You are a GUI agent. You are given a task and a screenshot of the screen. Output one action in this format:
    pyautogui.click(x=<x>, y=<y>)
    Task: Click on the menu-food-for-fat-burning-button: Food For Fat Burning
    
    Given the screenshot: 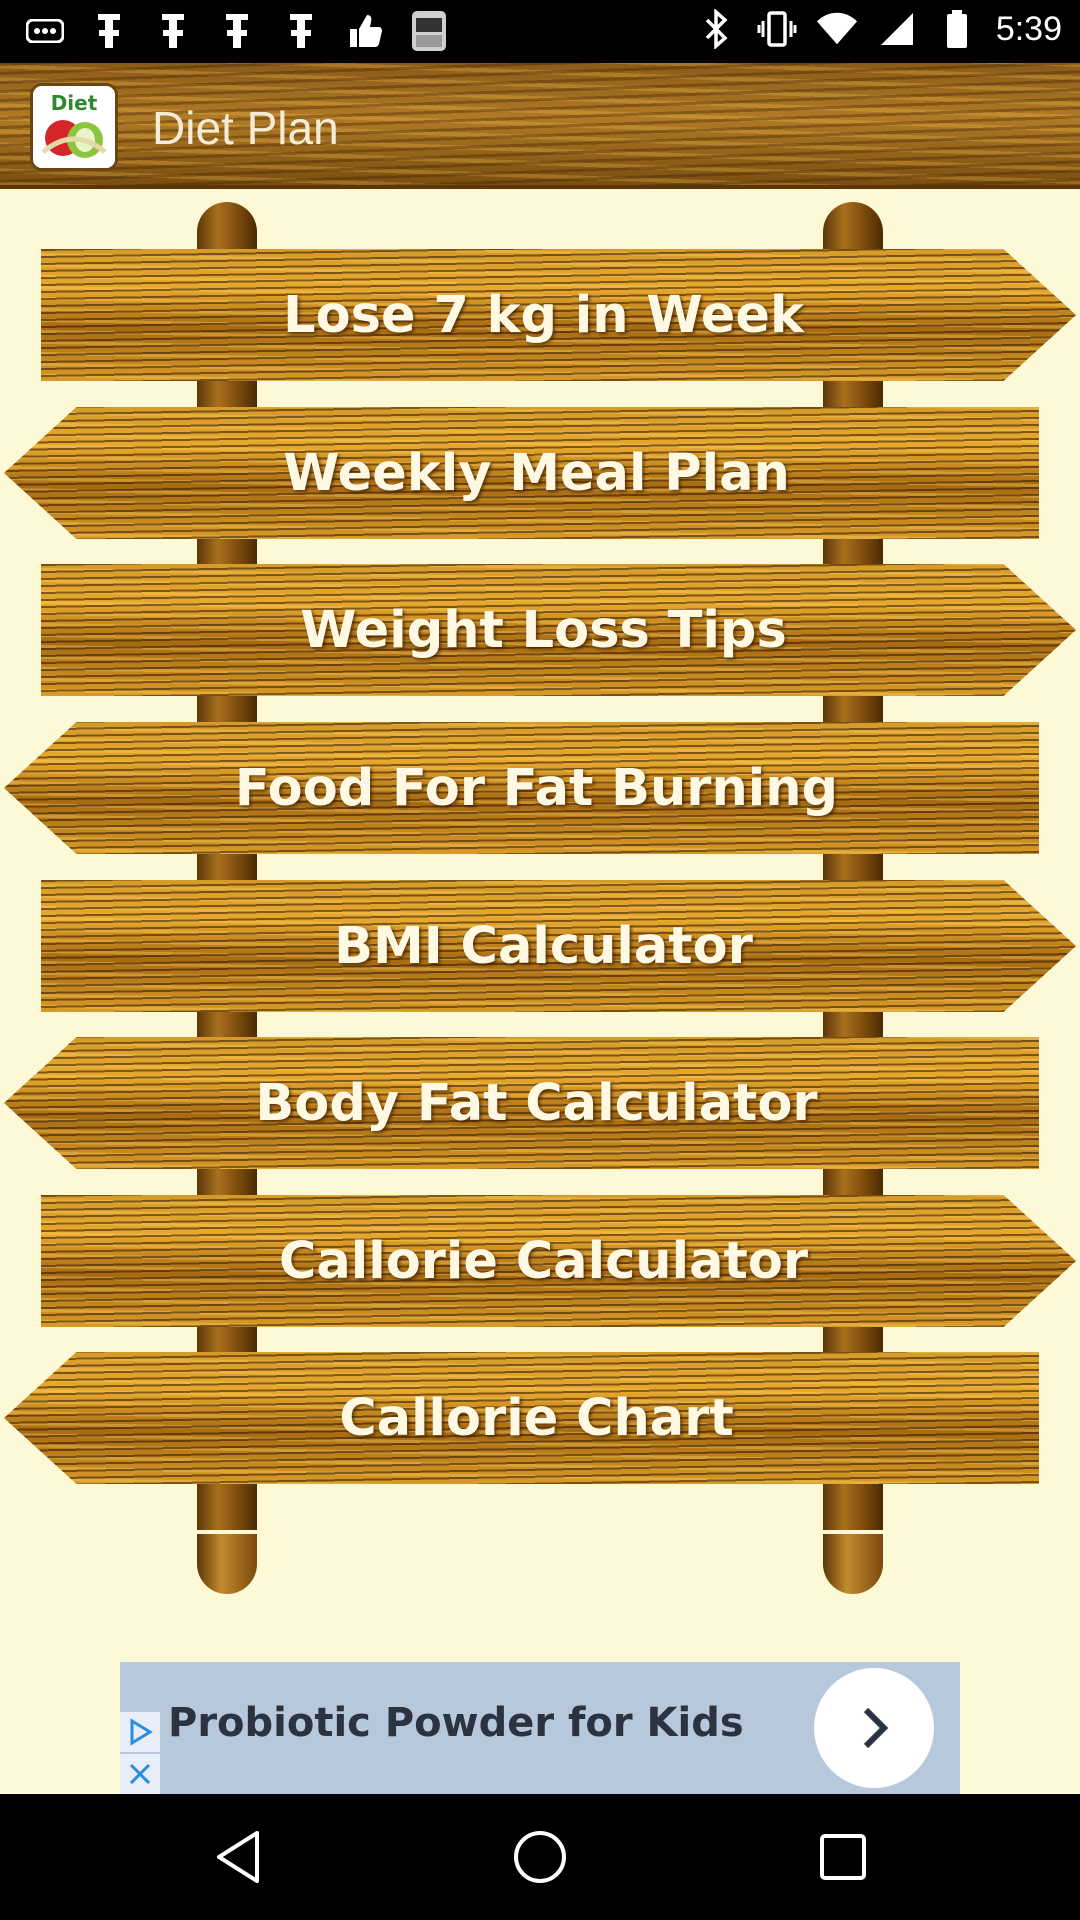 What is the action you would take?
    pyautogui.click(x=521, y=788)
    